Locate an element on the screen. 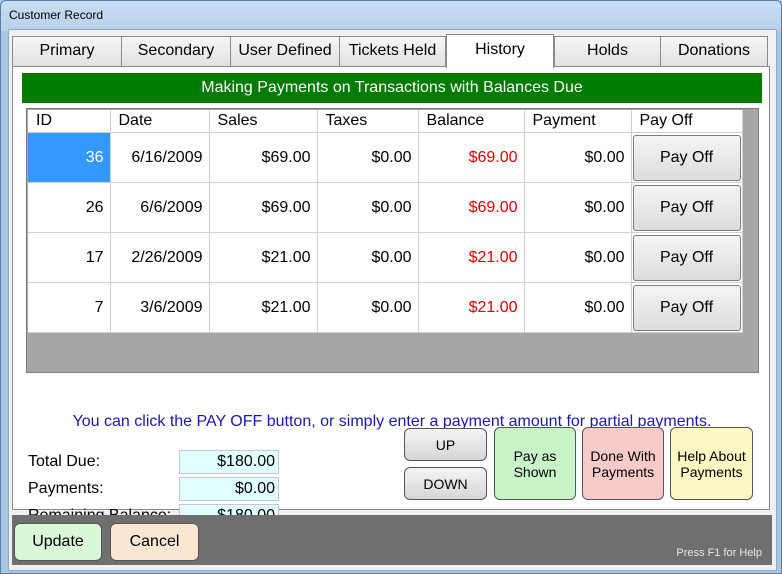  bottom-bar: Update Cancel Press F1 for Help is located at coordinates (392, 540).